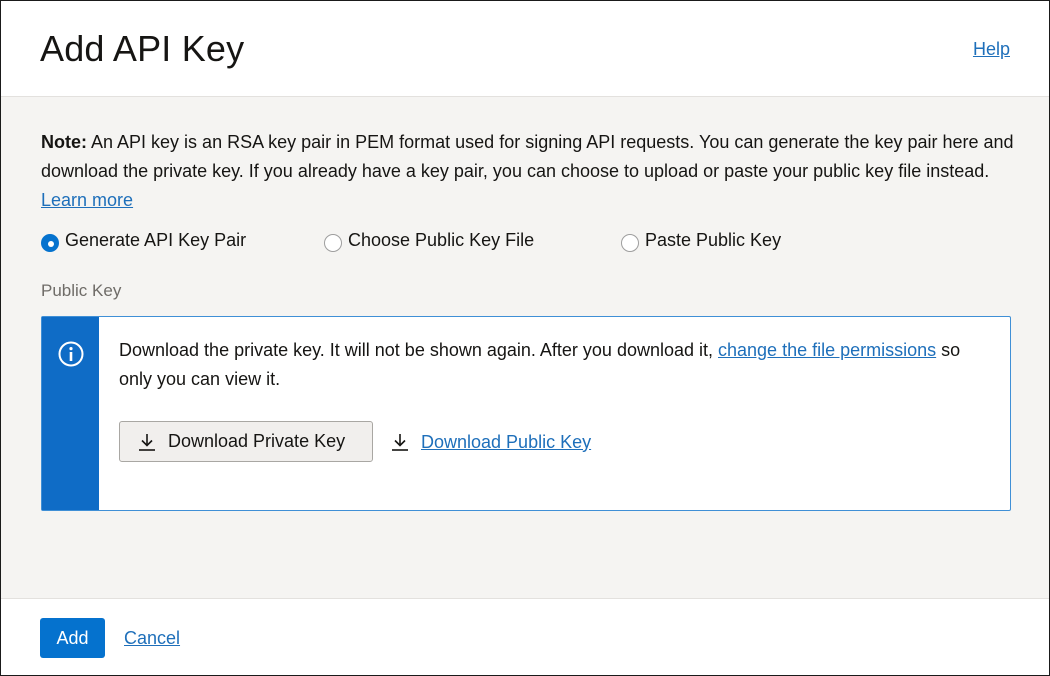  What do you see at coordinates (827, 350) in the screenshot?
I see `change-file-permissions-link: change the file permissions` at bounding box center [827, 350].